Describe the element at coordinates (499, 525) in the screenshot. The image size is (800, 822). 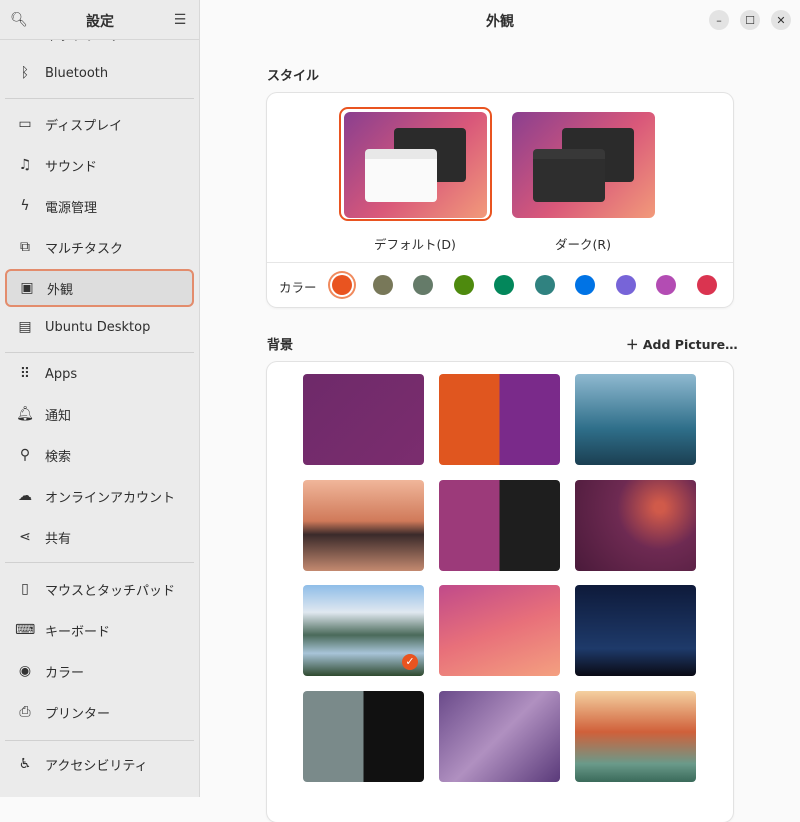
I see `wallpaper-purple-dark-split` at that location.